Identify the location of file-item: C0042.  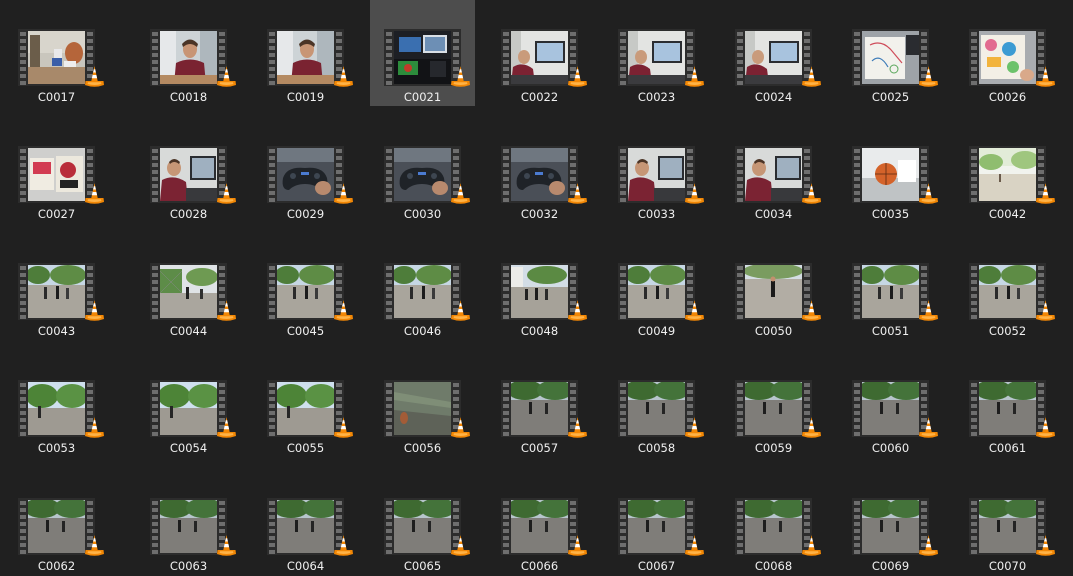
(1007, 170).